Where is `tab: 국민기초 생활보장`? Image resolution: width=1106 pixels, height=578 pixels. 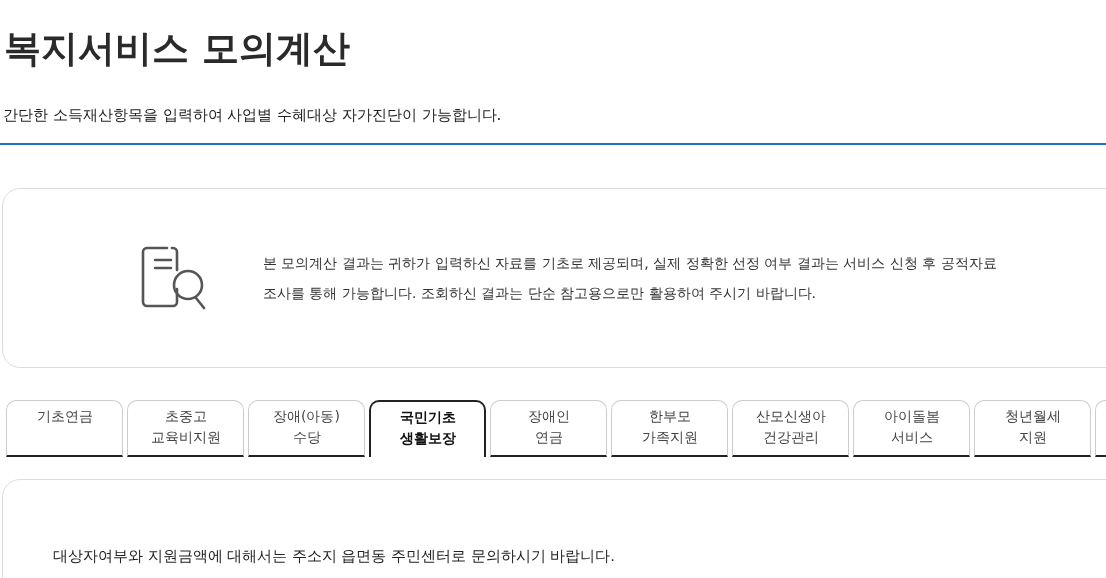
tab: 국민기초 생활보장 is located at coordinates (427, 428).